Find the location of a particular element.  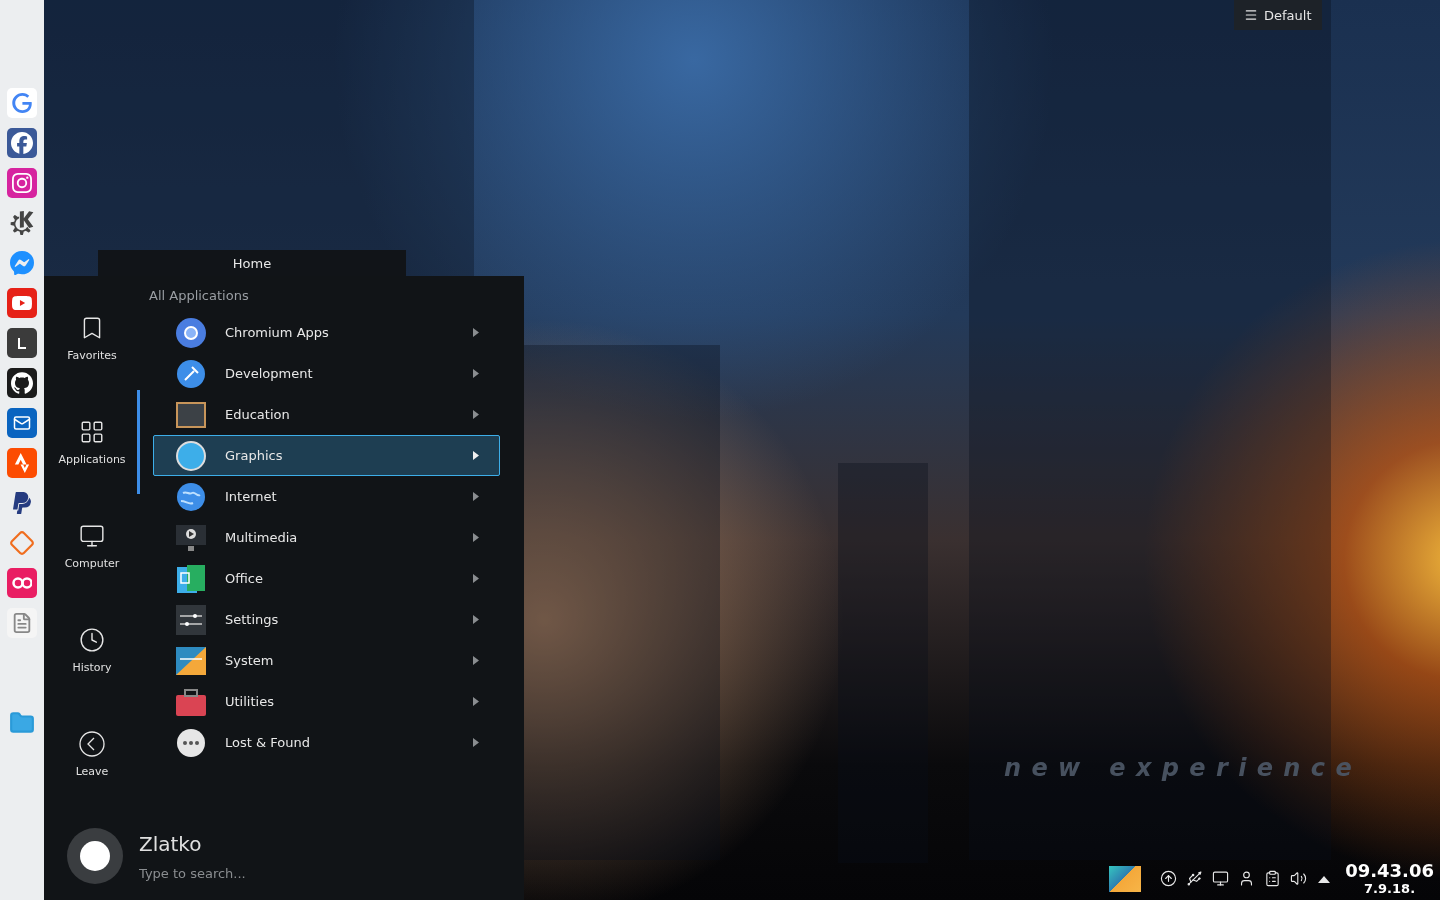

menu-item: Chromium Apps is located at coordinates (326, 332).